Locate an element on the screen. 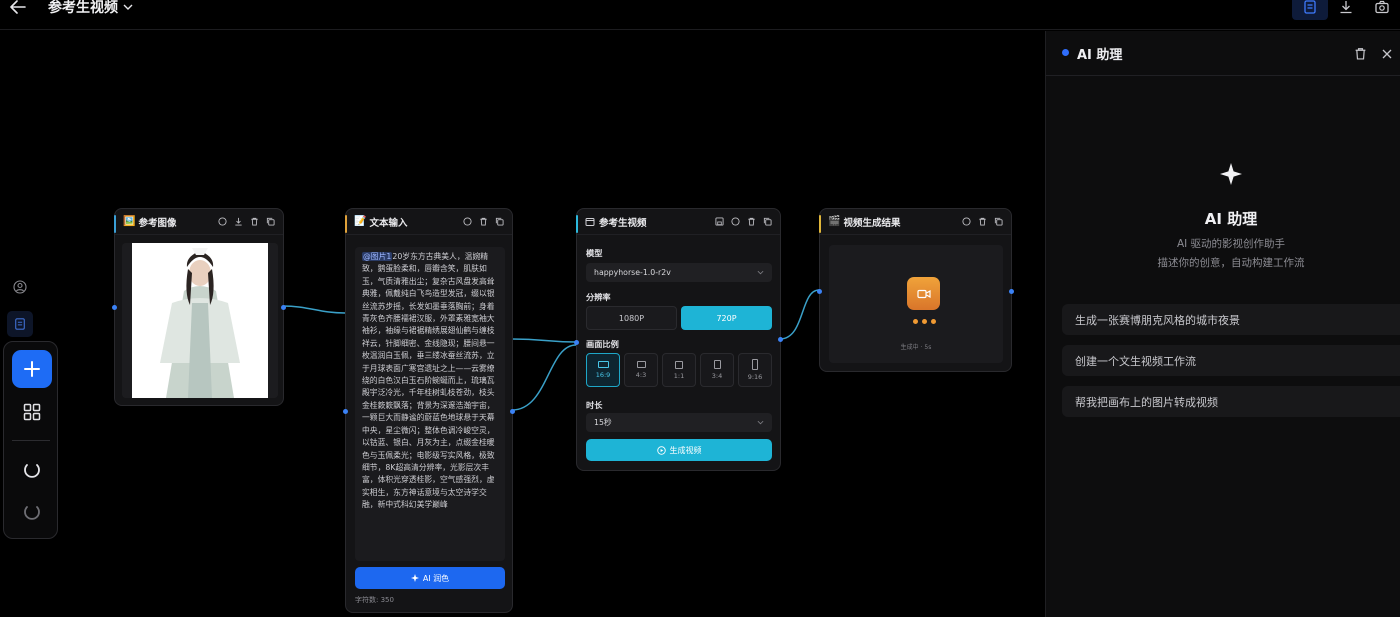 The height and width of the screenshot is (617, 1400). panel-title: AI 助理 is located at coordinates (1100, 55).